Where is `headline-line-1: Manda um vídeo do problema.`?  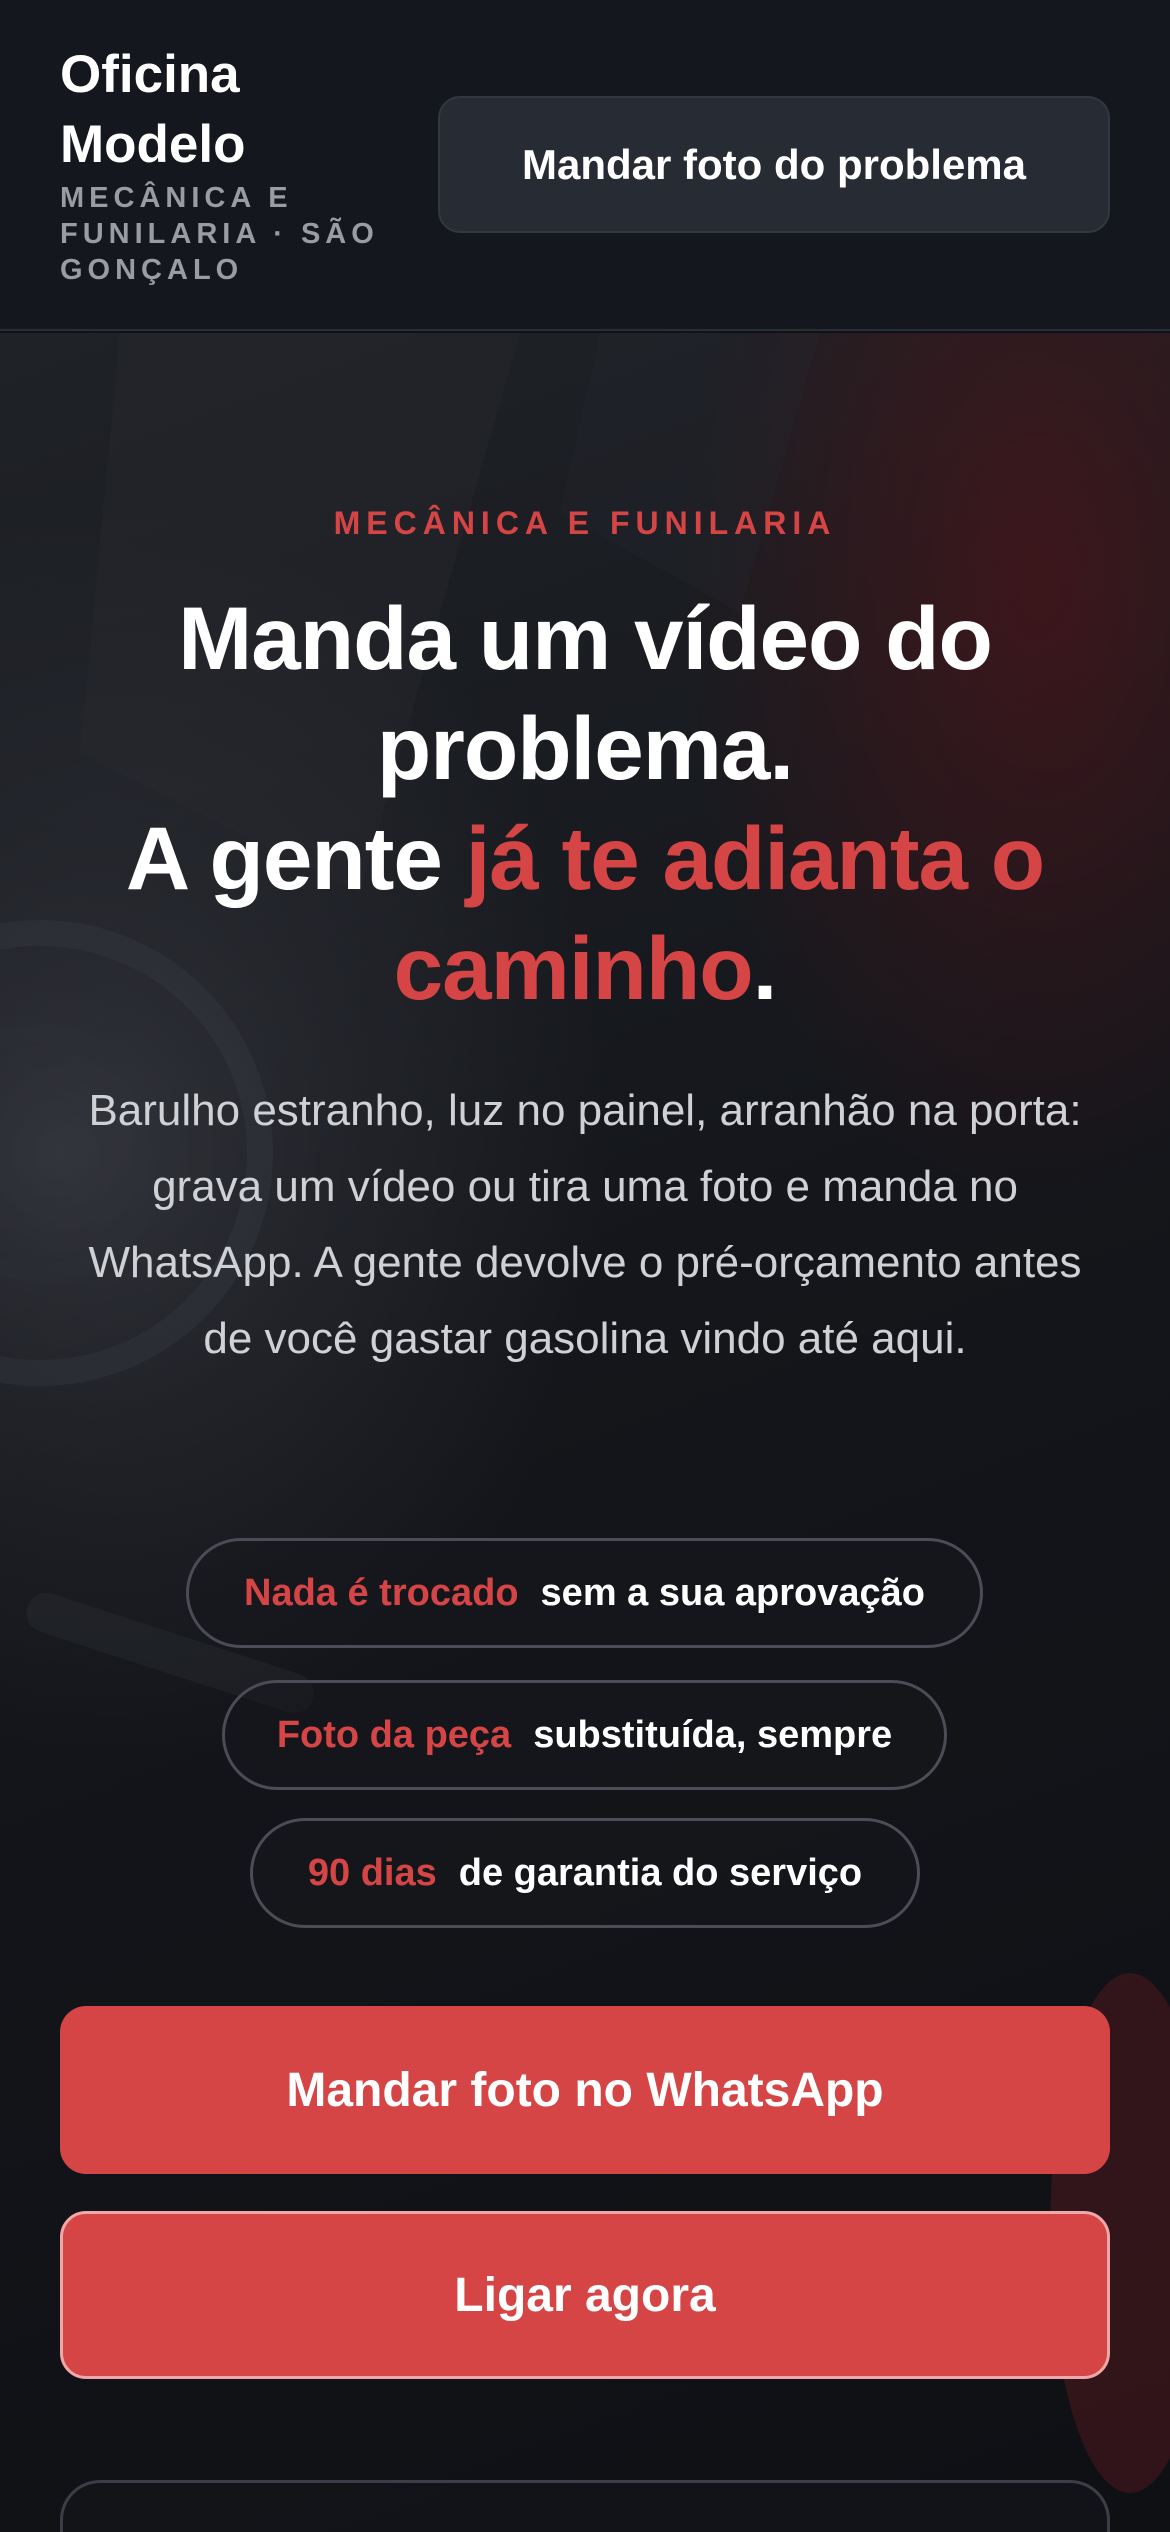 headline-line-1: Manda um vídeo do problema. is located at coordinates (585, 693).